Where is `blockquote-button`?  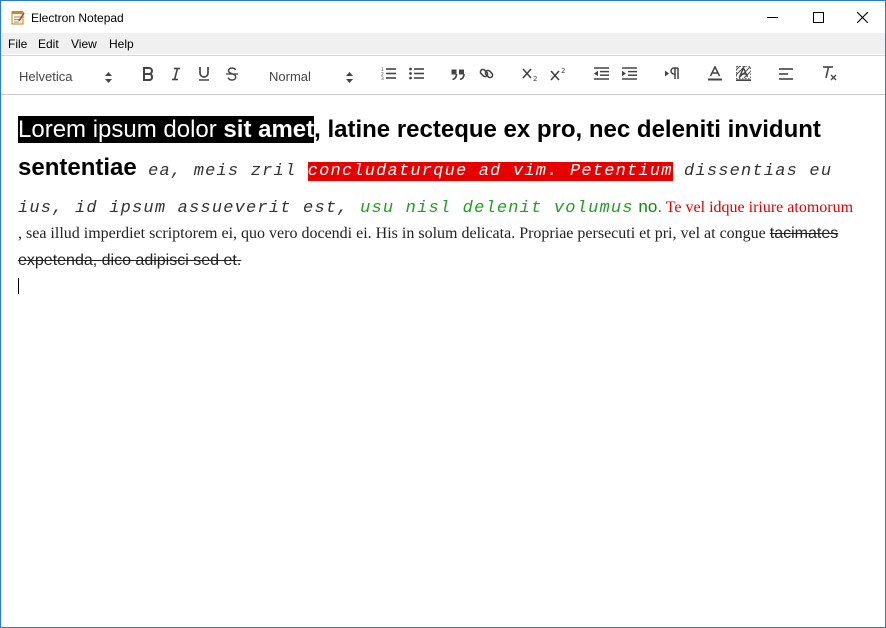 blockquote-button is located at coordinates (458, 76).